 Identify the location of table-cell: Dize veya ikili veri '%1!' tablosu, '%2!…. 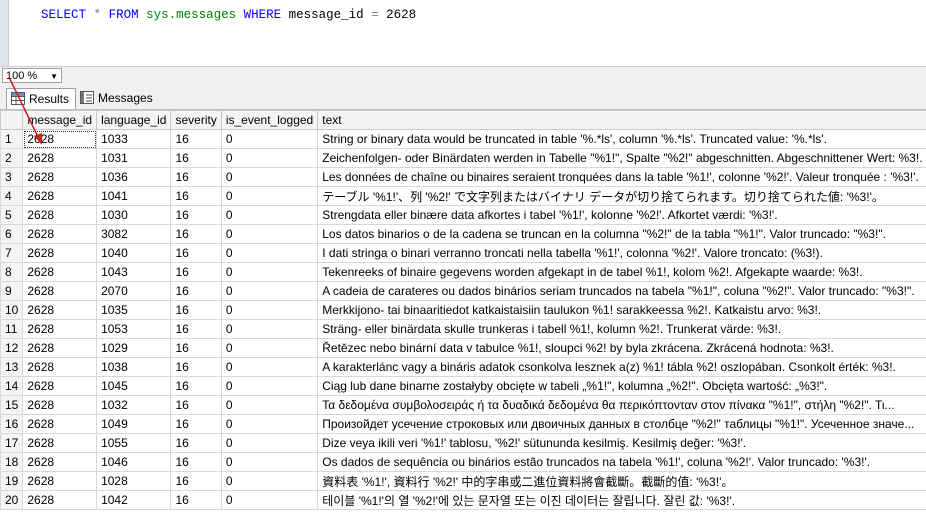
(621, 443).